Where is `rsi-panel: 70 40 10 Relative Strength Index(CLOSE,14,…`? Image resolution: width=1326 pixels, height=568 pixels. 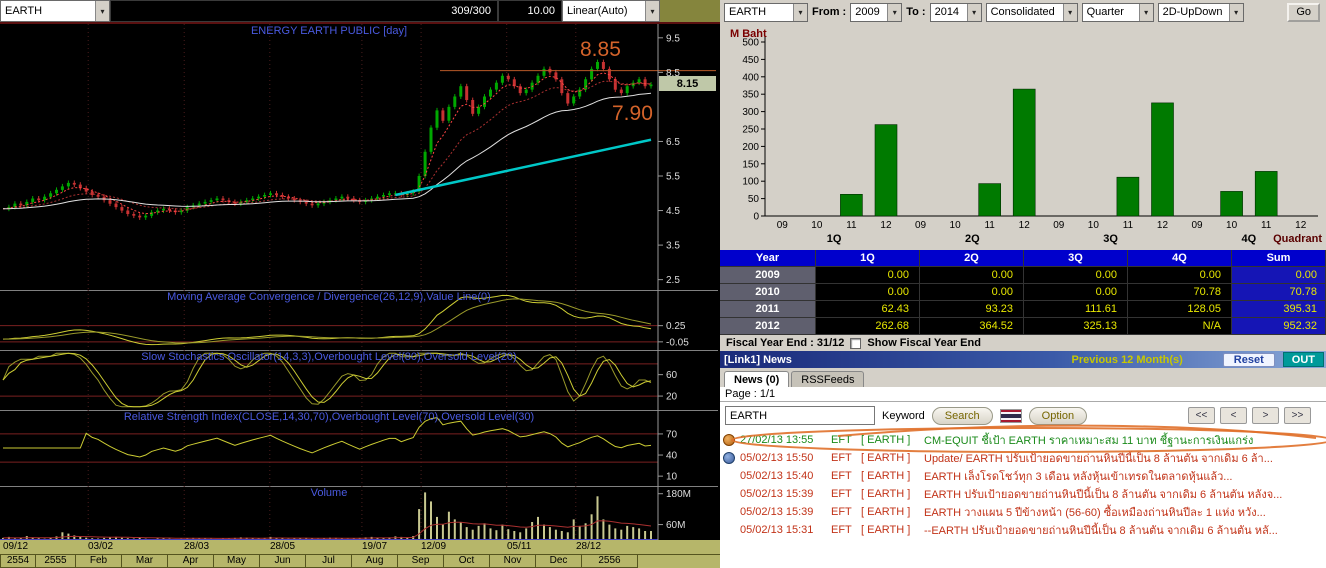 rsi-panel: 70 40 10 Relative Strength Index(CLOSE,14,… is located at coordinates (360, 448).